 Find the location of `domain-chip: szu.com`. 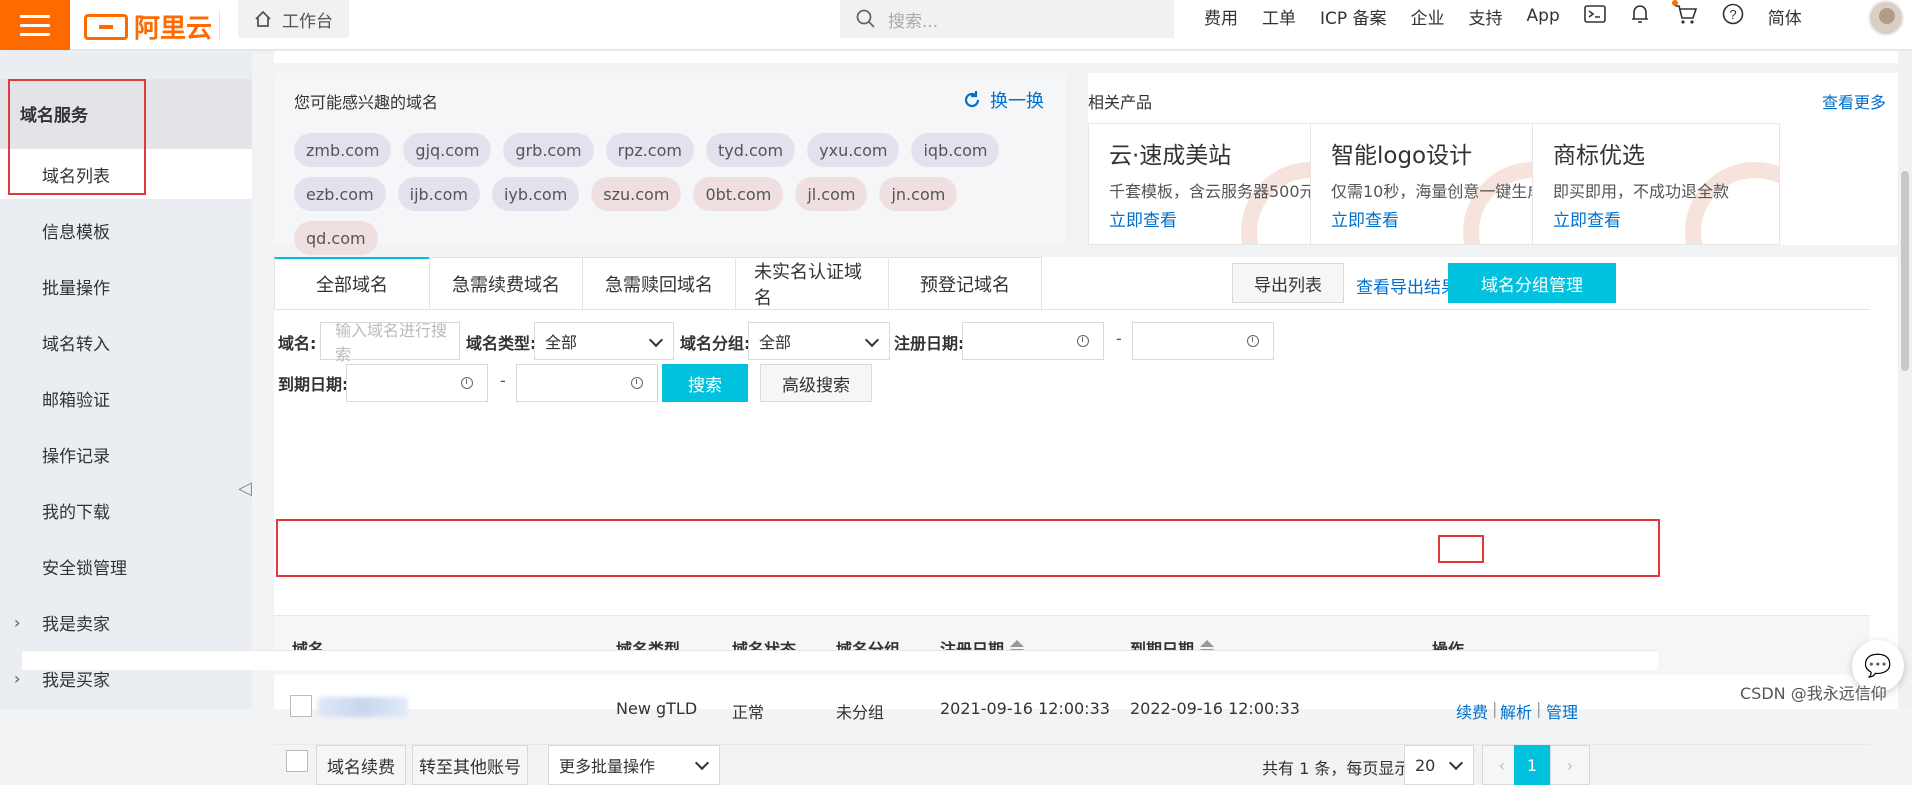

domain-chip: szu.com is located at coordinates (636, 194).